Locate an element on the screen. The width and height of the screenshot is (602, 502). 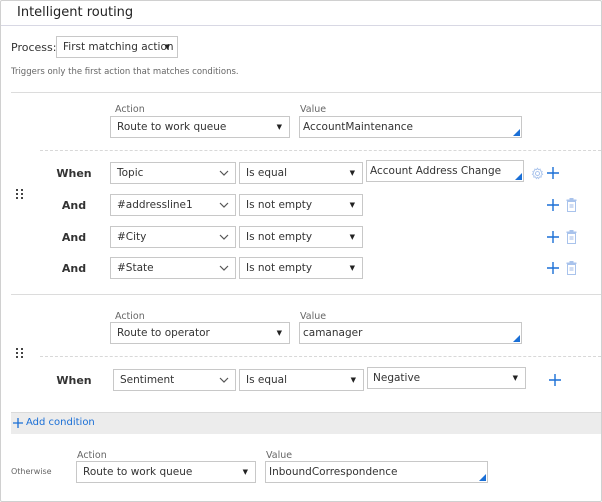
action-select: Route to operator ▼ is located at coordinates (200, 333).